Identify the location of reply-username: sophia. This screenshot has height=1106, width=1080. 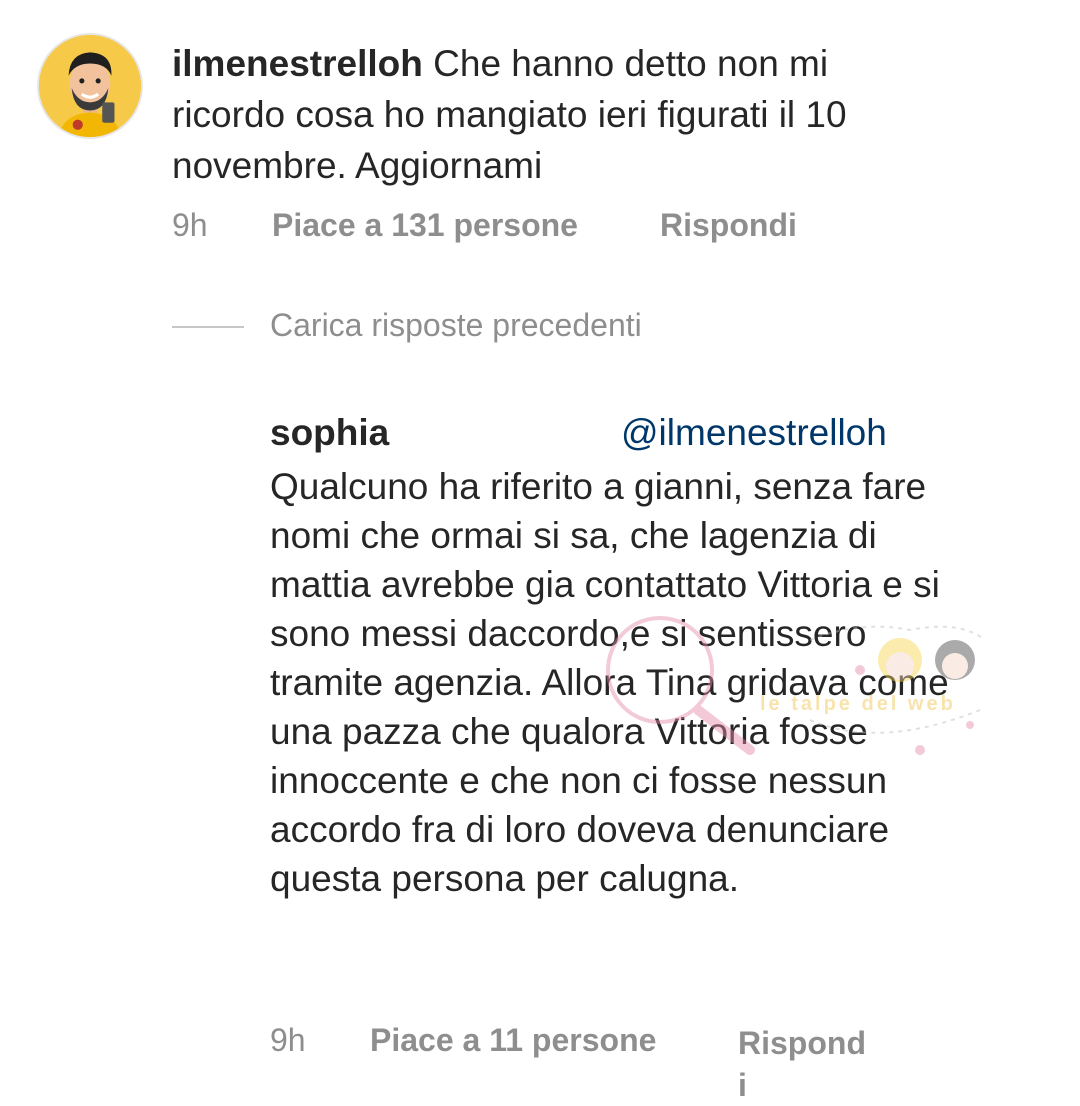
(329, 433).